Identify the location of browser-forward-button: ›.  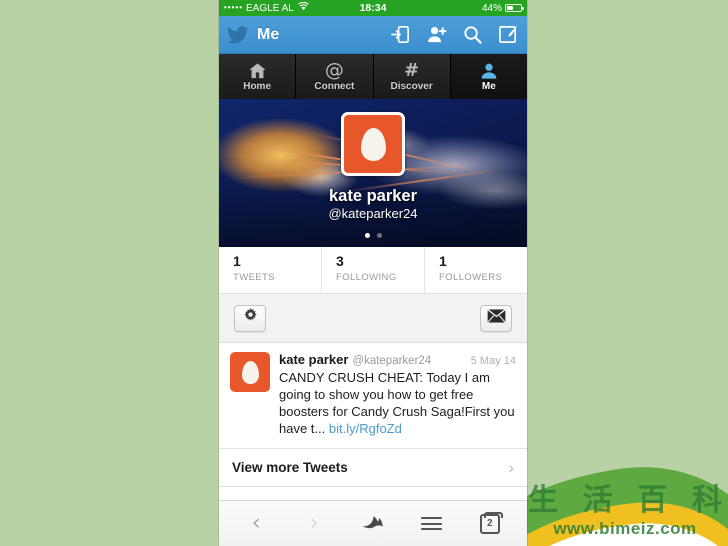
(315, 524).